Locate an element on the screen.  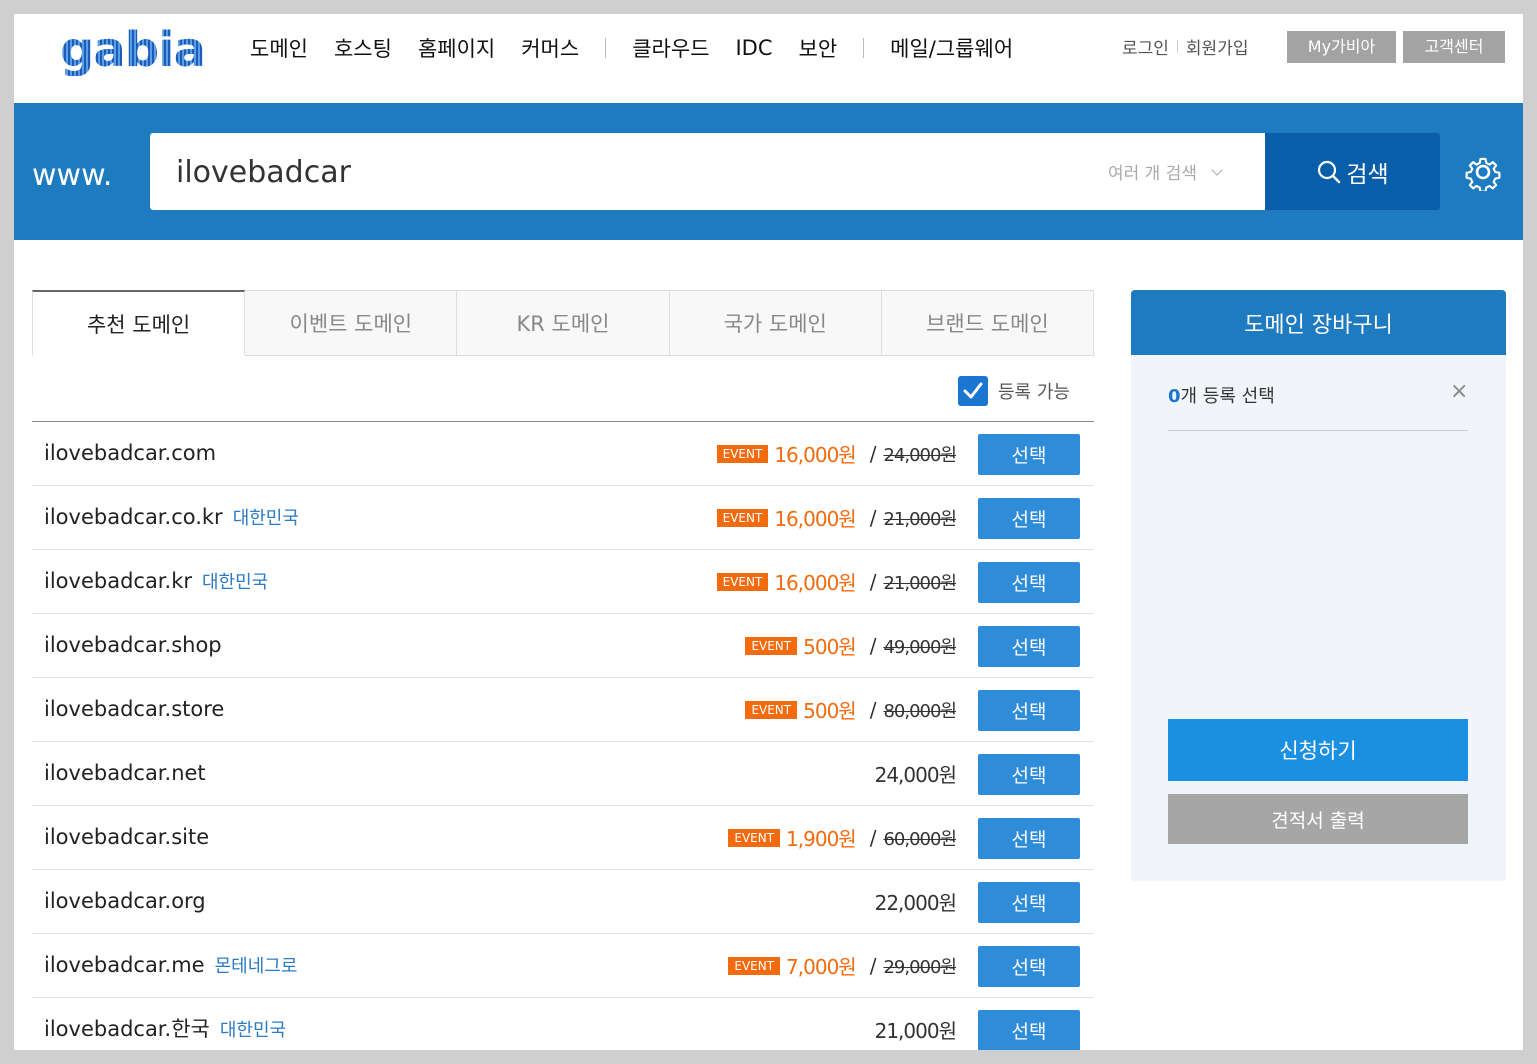
domain-name-cell: ilovebadcar.shop is located at coordinates (133, 645).